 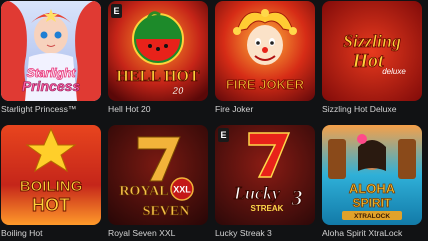 I want to click on game-card-sizzling-hot-deluxe: Sizzling Hot deluxe Sizzling Hot Deluxe, so click(x=372, y=58).